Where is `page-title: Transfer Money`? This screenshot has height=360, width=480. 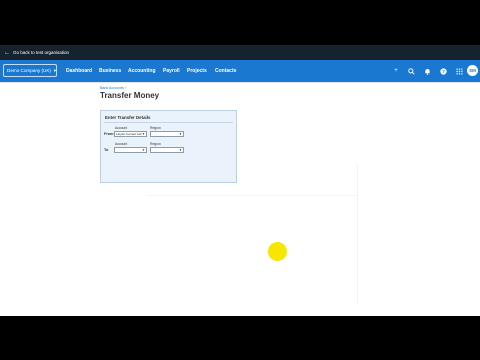
page-title: Transfer Money is located at coordinates (130, 95).